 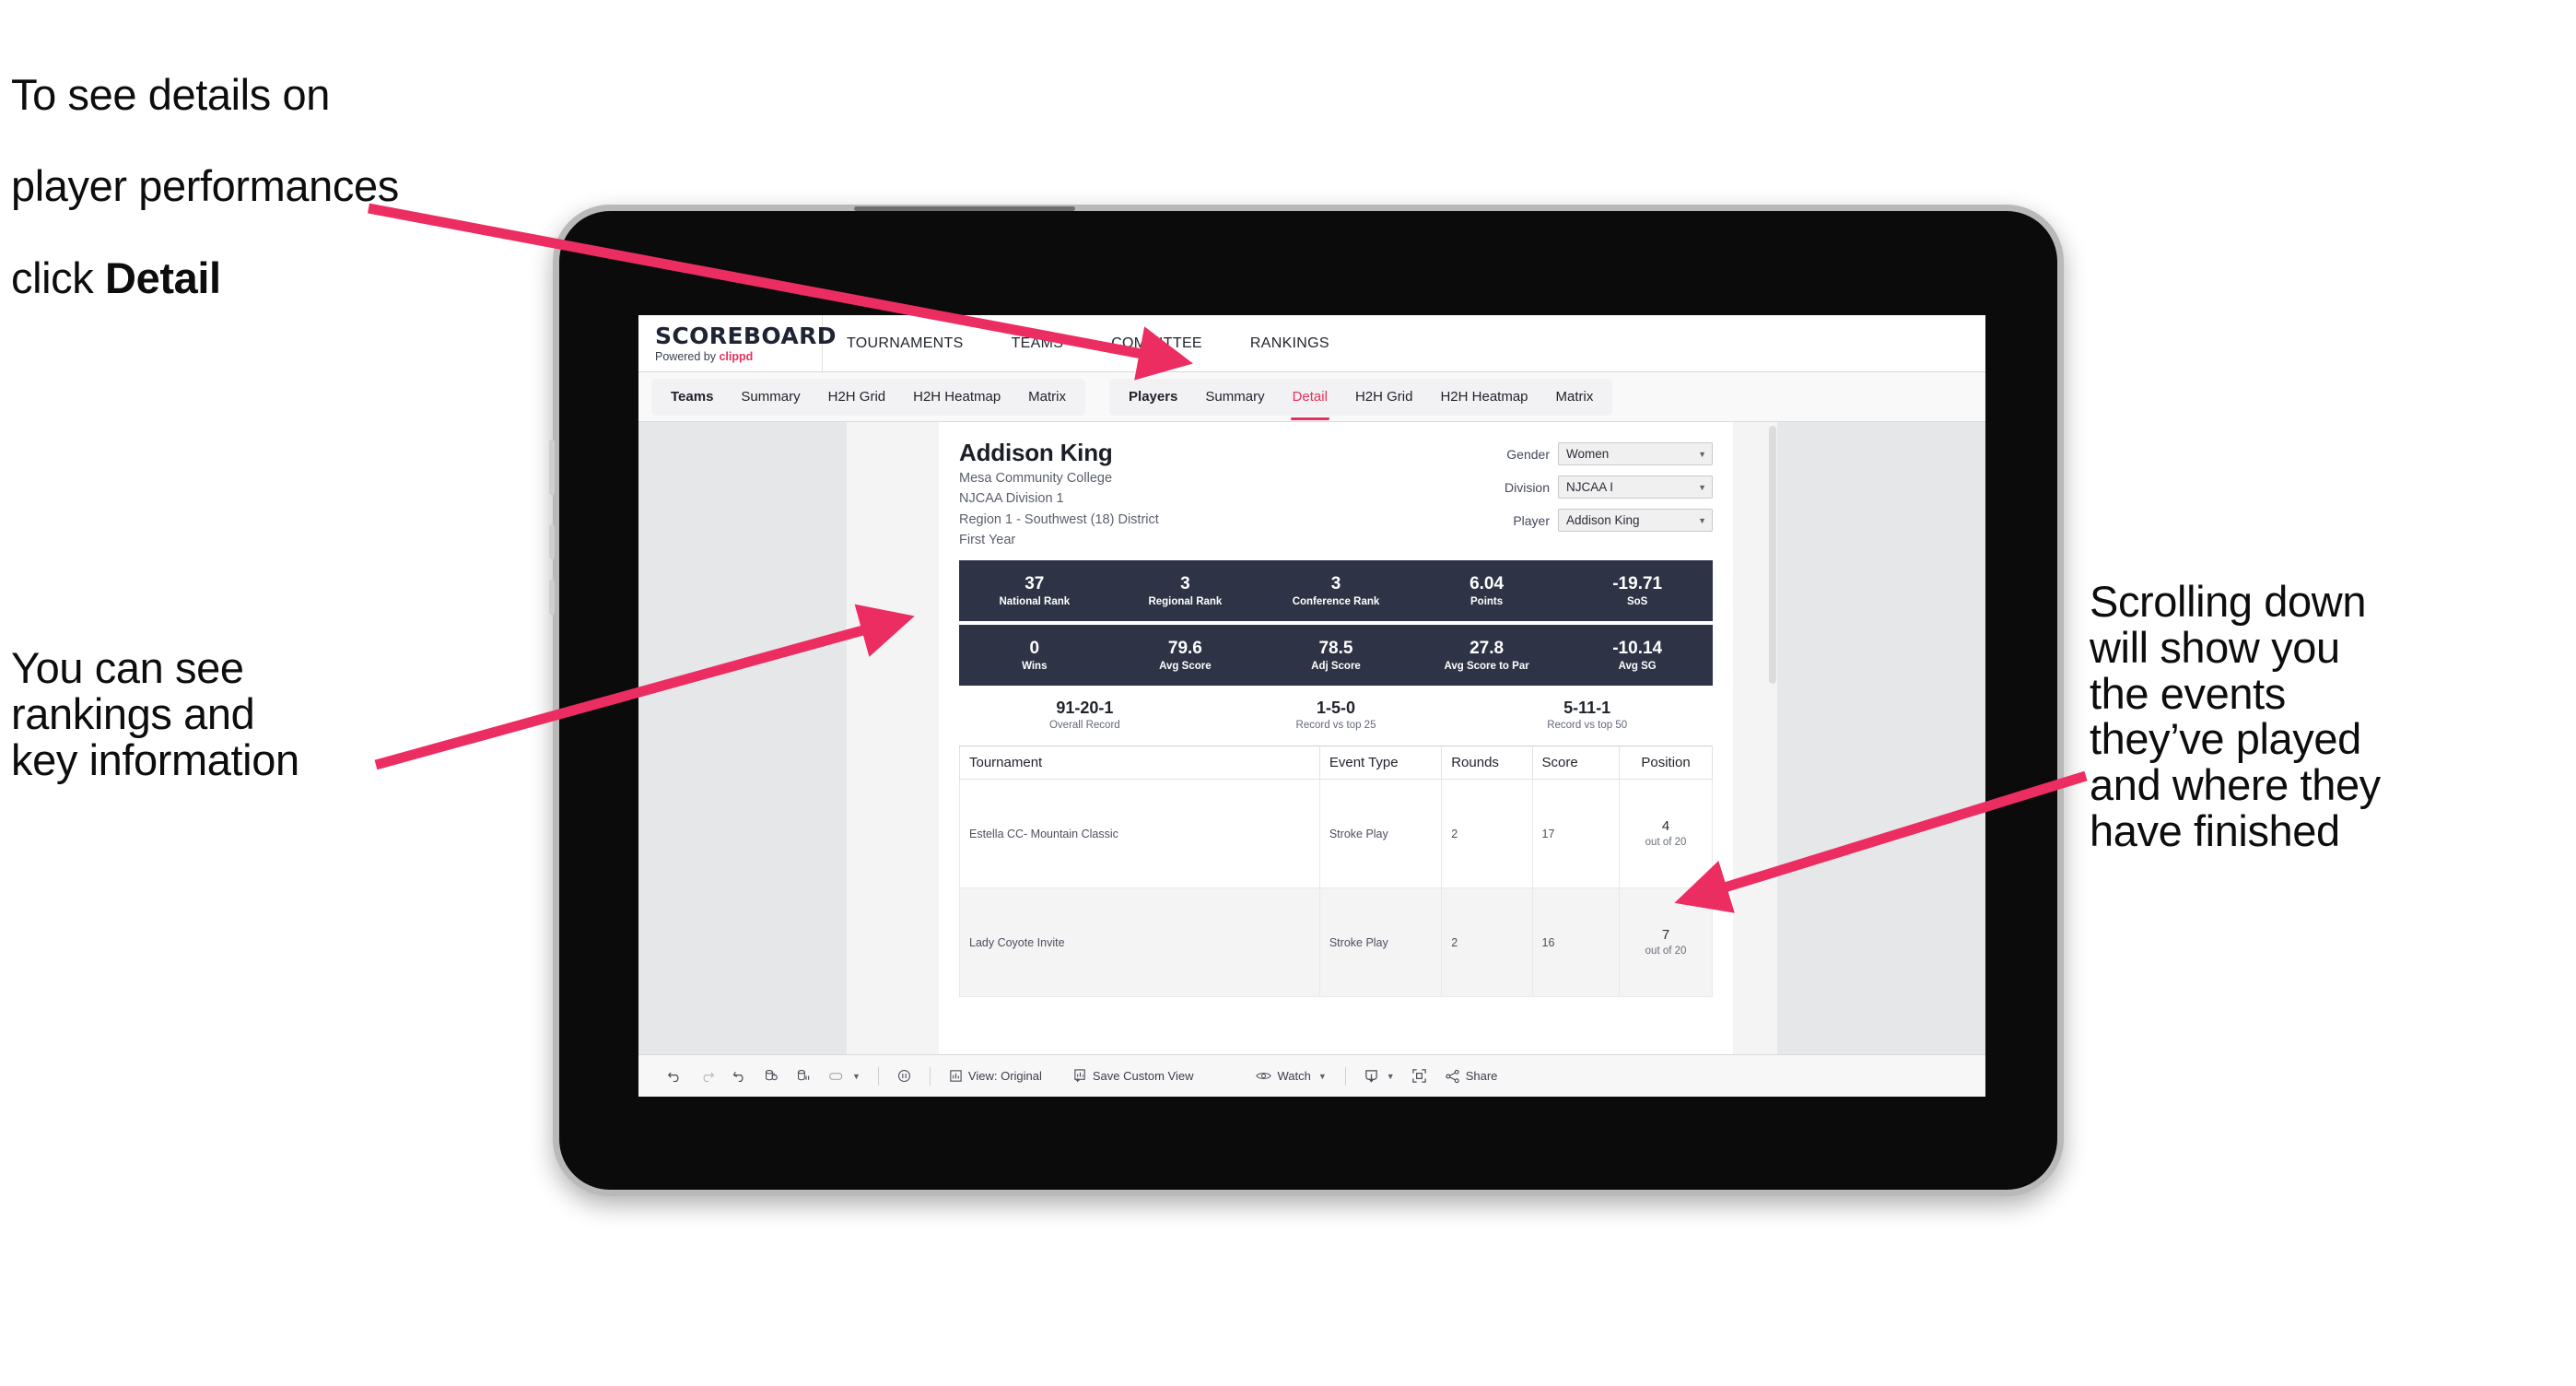 What do you see at coordinates (1153, 397) in the screenshot?
I see `tab-players: Players` at bounding box center [1153, 397].